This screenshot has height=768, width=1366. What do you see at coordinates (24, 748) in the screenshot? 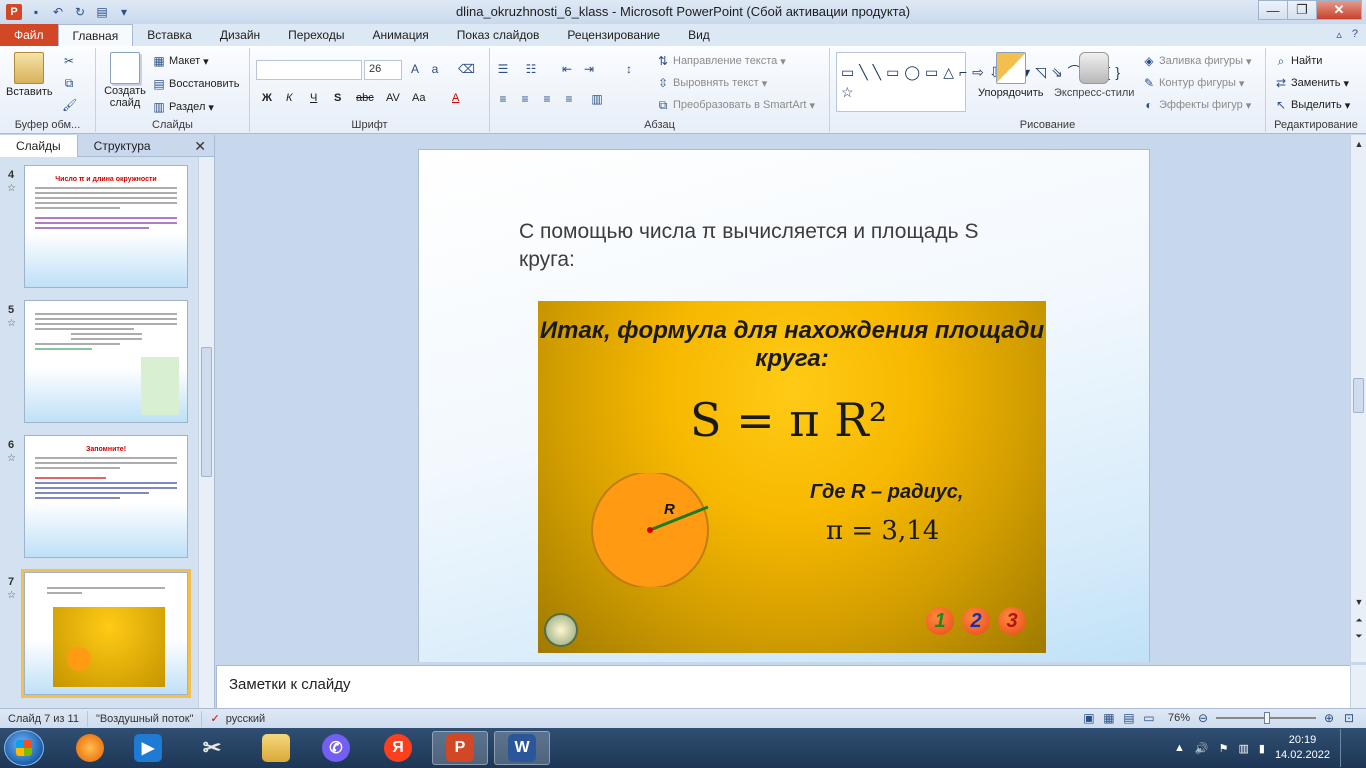
I see `start-button` at bounding box center [24, 748].